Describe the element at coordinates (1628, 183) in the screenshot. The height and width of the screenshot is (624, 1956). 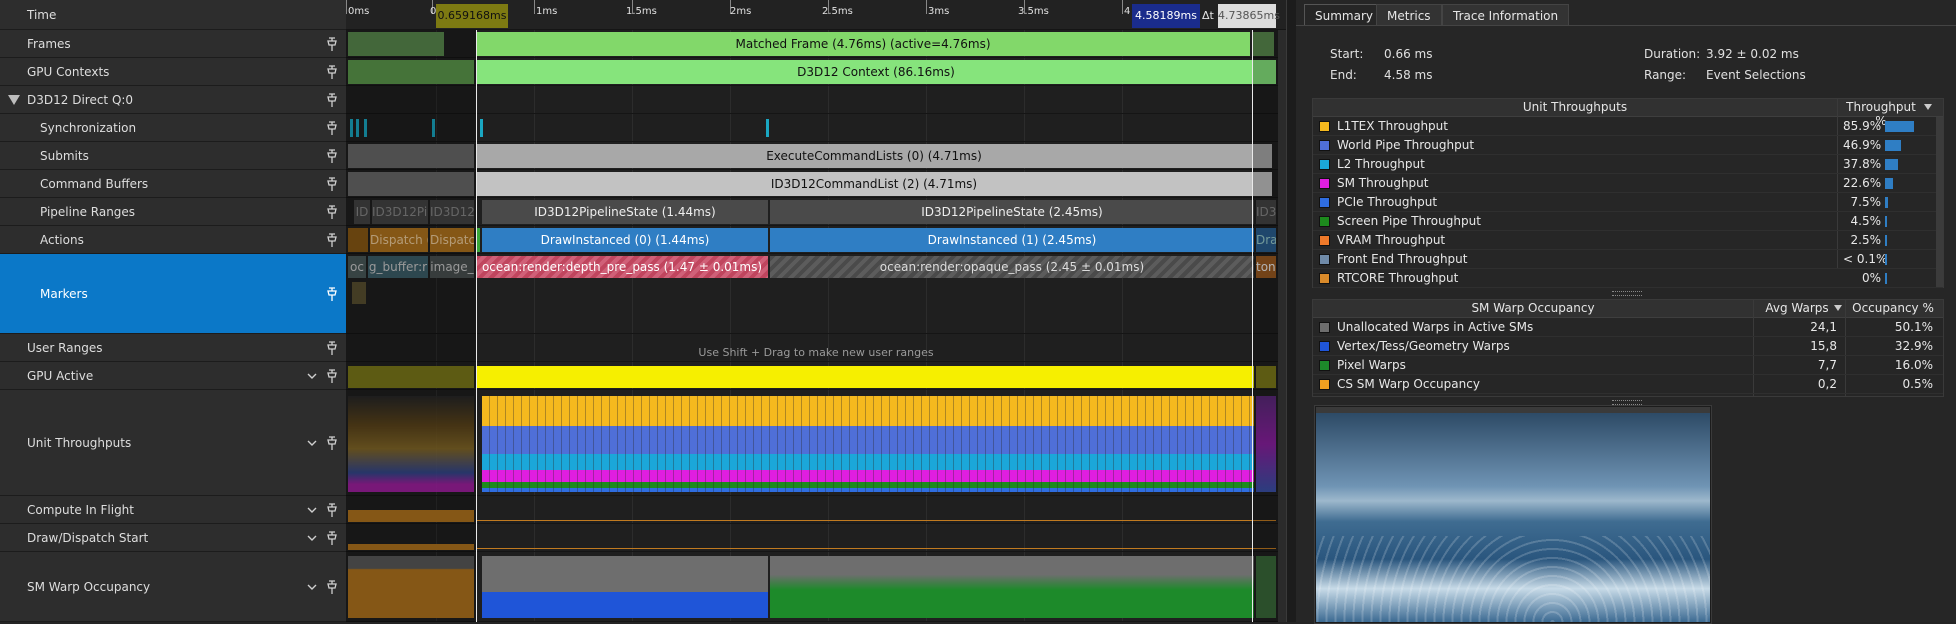
I see `table-row: SM Throughput 22.6%` at that location.